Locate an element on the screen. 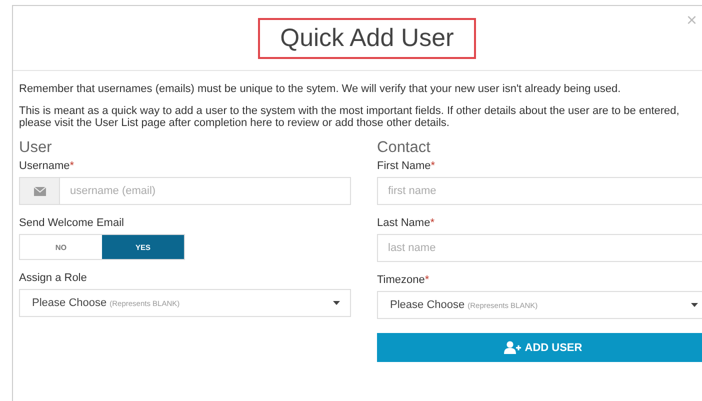 This screenshot has height=401, width=702. field-label: First Name is located at coordinates (404, 166).